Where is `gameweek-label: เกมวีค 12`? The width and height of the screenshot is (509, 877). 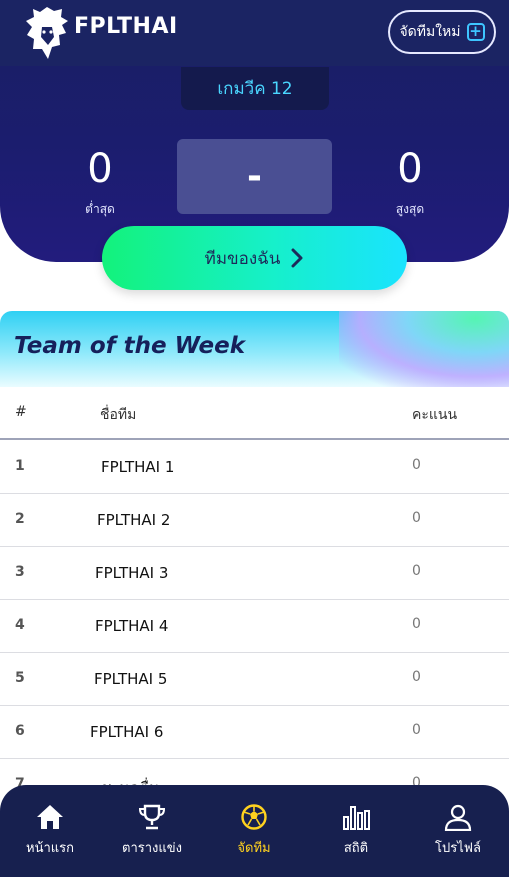 gameweek-label: เกมวีค 12 is located at coordinates (255, 88).